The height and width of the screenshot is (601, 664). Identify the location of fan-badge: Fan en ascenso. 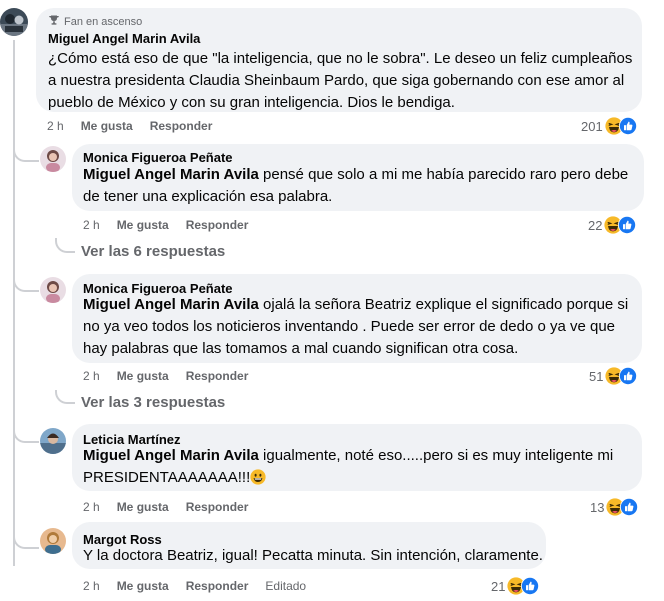
(95, 21).